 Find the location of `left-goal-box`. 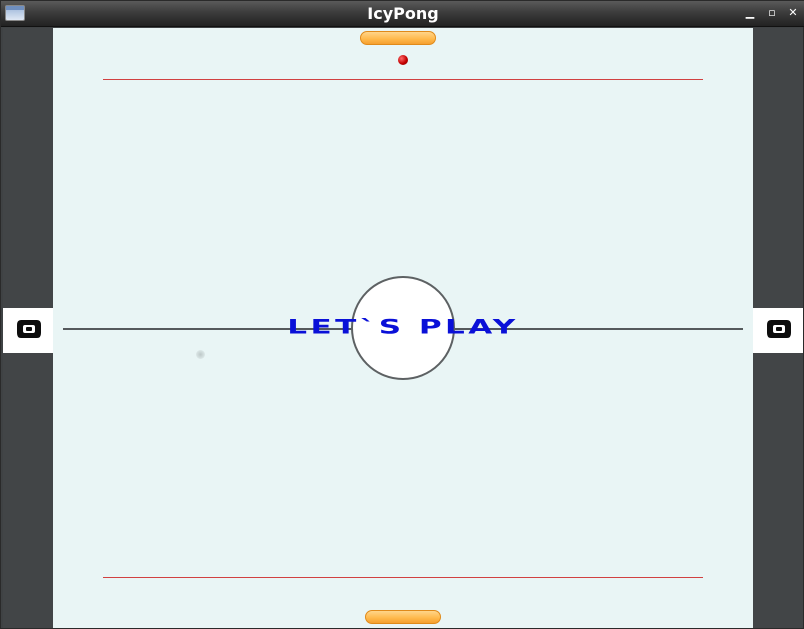

left-goal-box is located at coordinates (28, 330).